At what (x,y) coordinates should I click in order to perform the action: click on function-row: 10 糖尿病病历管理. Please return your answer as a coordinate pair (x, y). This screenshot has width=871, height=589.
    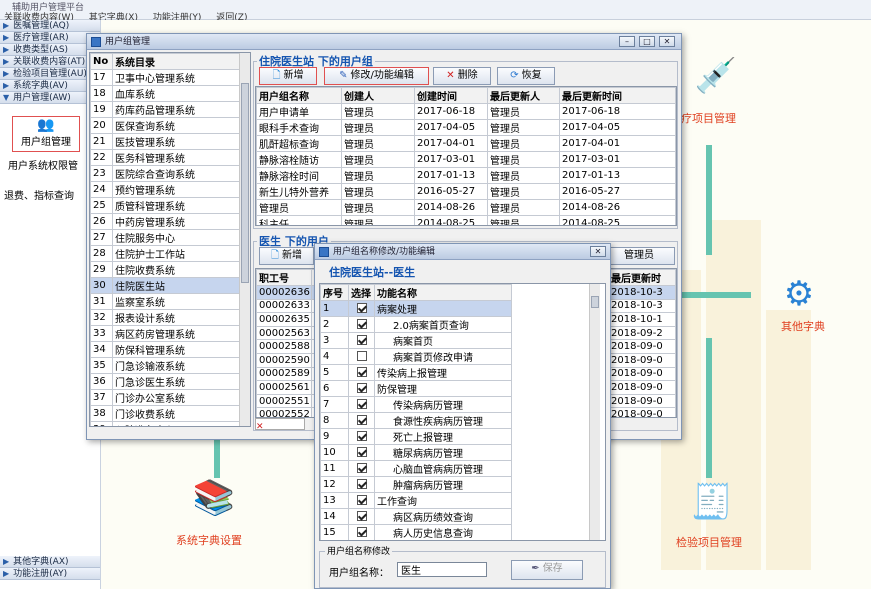
    Looking at the image, I should click on (462, 452).